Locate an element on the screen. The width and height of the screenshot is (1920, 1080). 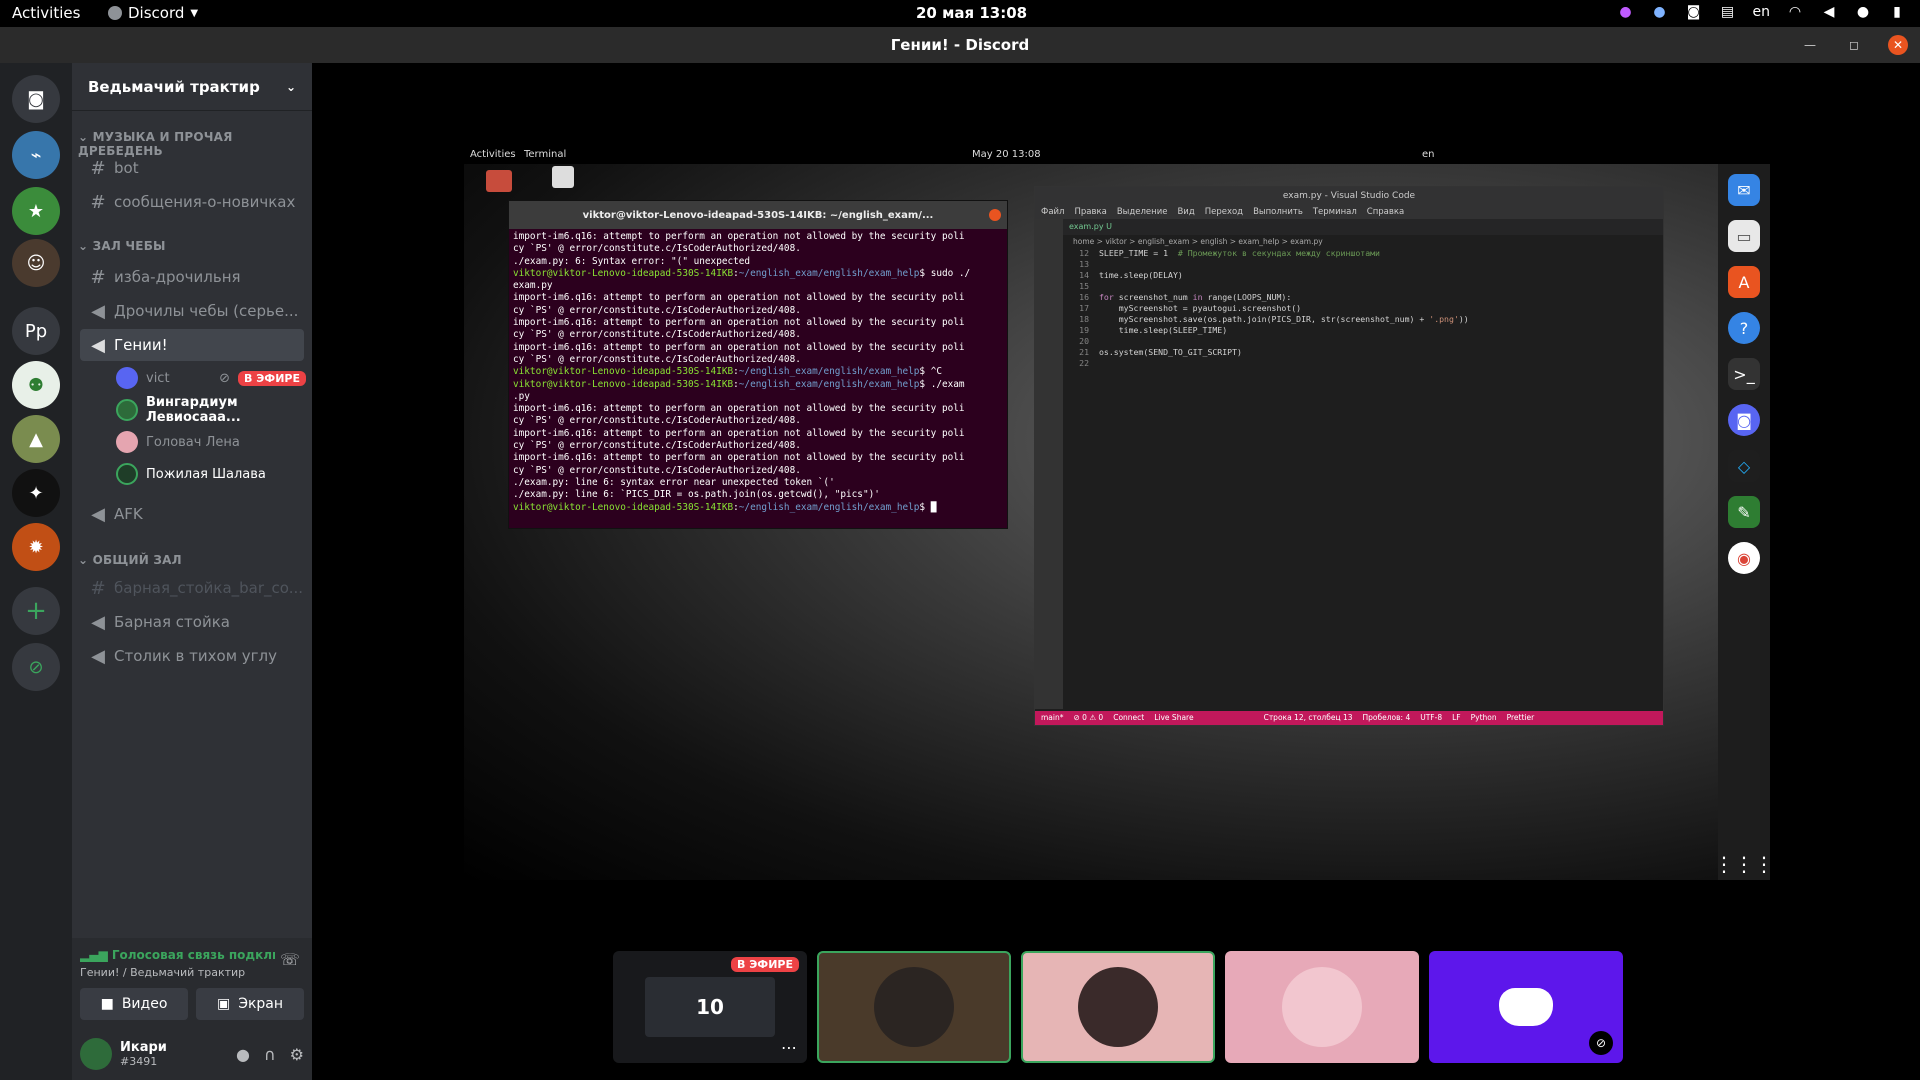
software-center-icon: A is located at coordinates (1744, 282).